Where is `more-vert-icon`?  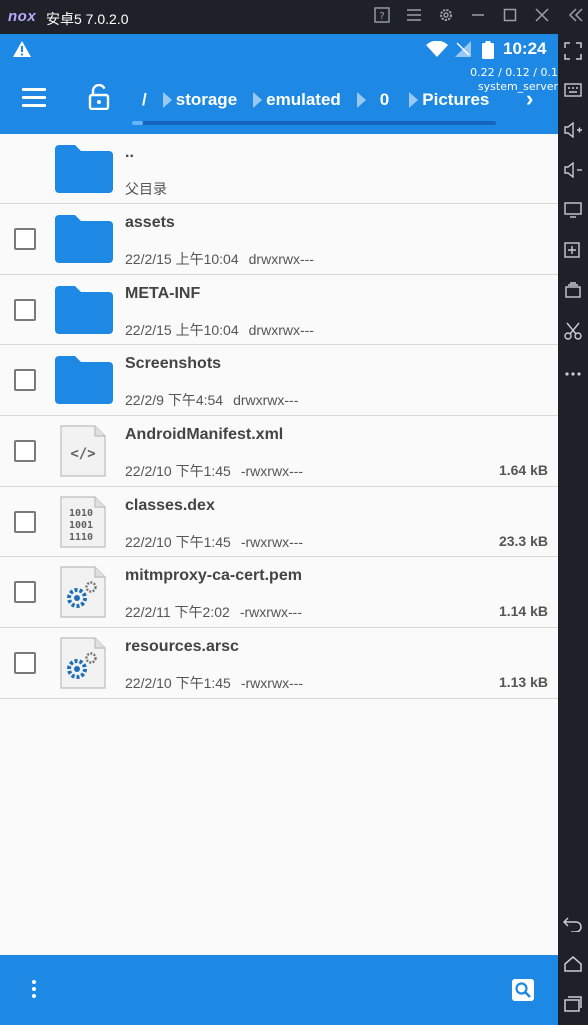
more-vert-icon is located at coordinates (34, 991).